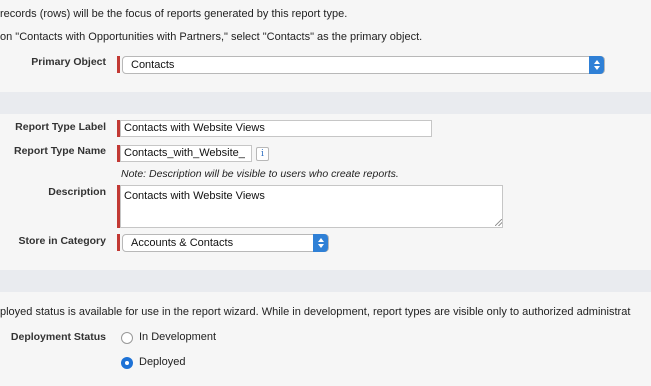 Image resolution: width=651 pixels, height=386 pixels. What do you see at coordinates (276, 128) in the screenshot?
I see `report-type-label-input: Contacts with Website Views` at bounding box center [276, 128].